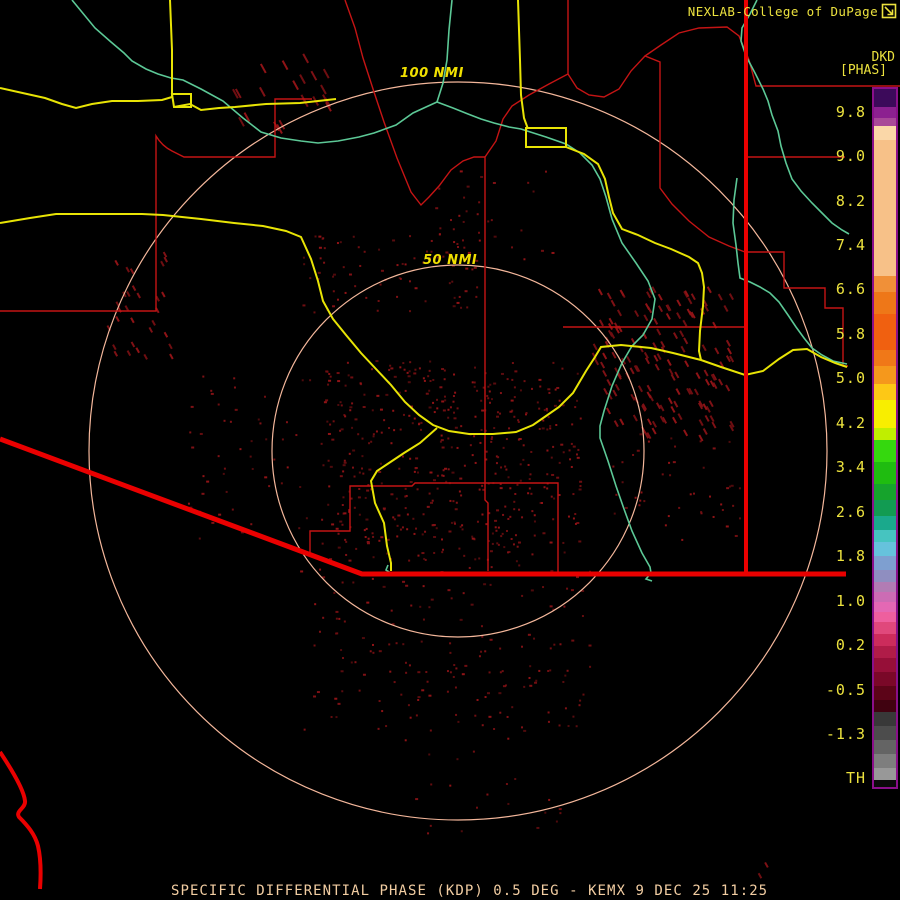 This screenshot has width=900, height=900. What do you see at coordinates (782, 11) in the screenshot?
I see `brand-text: NEXLAB-College of DuPage` at bounding box center [782, 11].